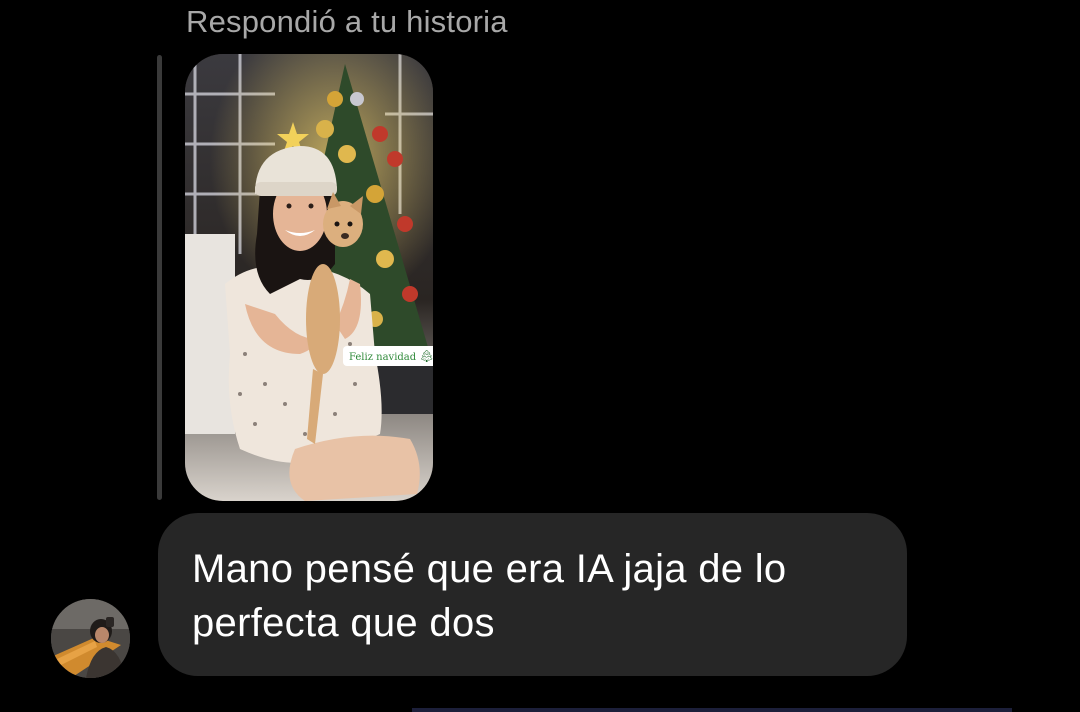  Describe the element at coordinates (712, 710) in the screenshot. I see `bottom-accent-strip` at that location.